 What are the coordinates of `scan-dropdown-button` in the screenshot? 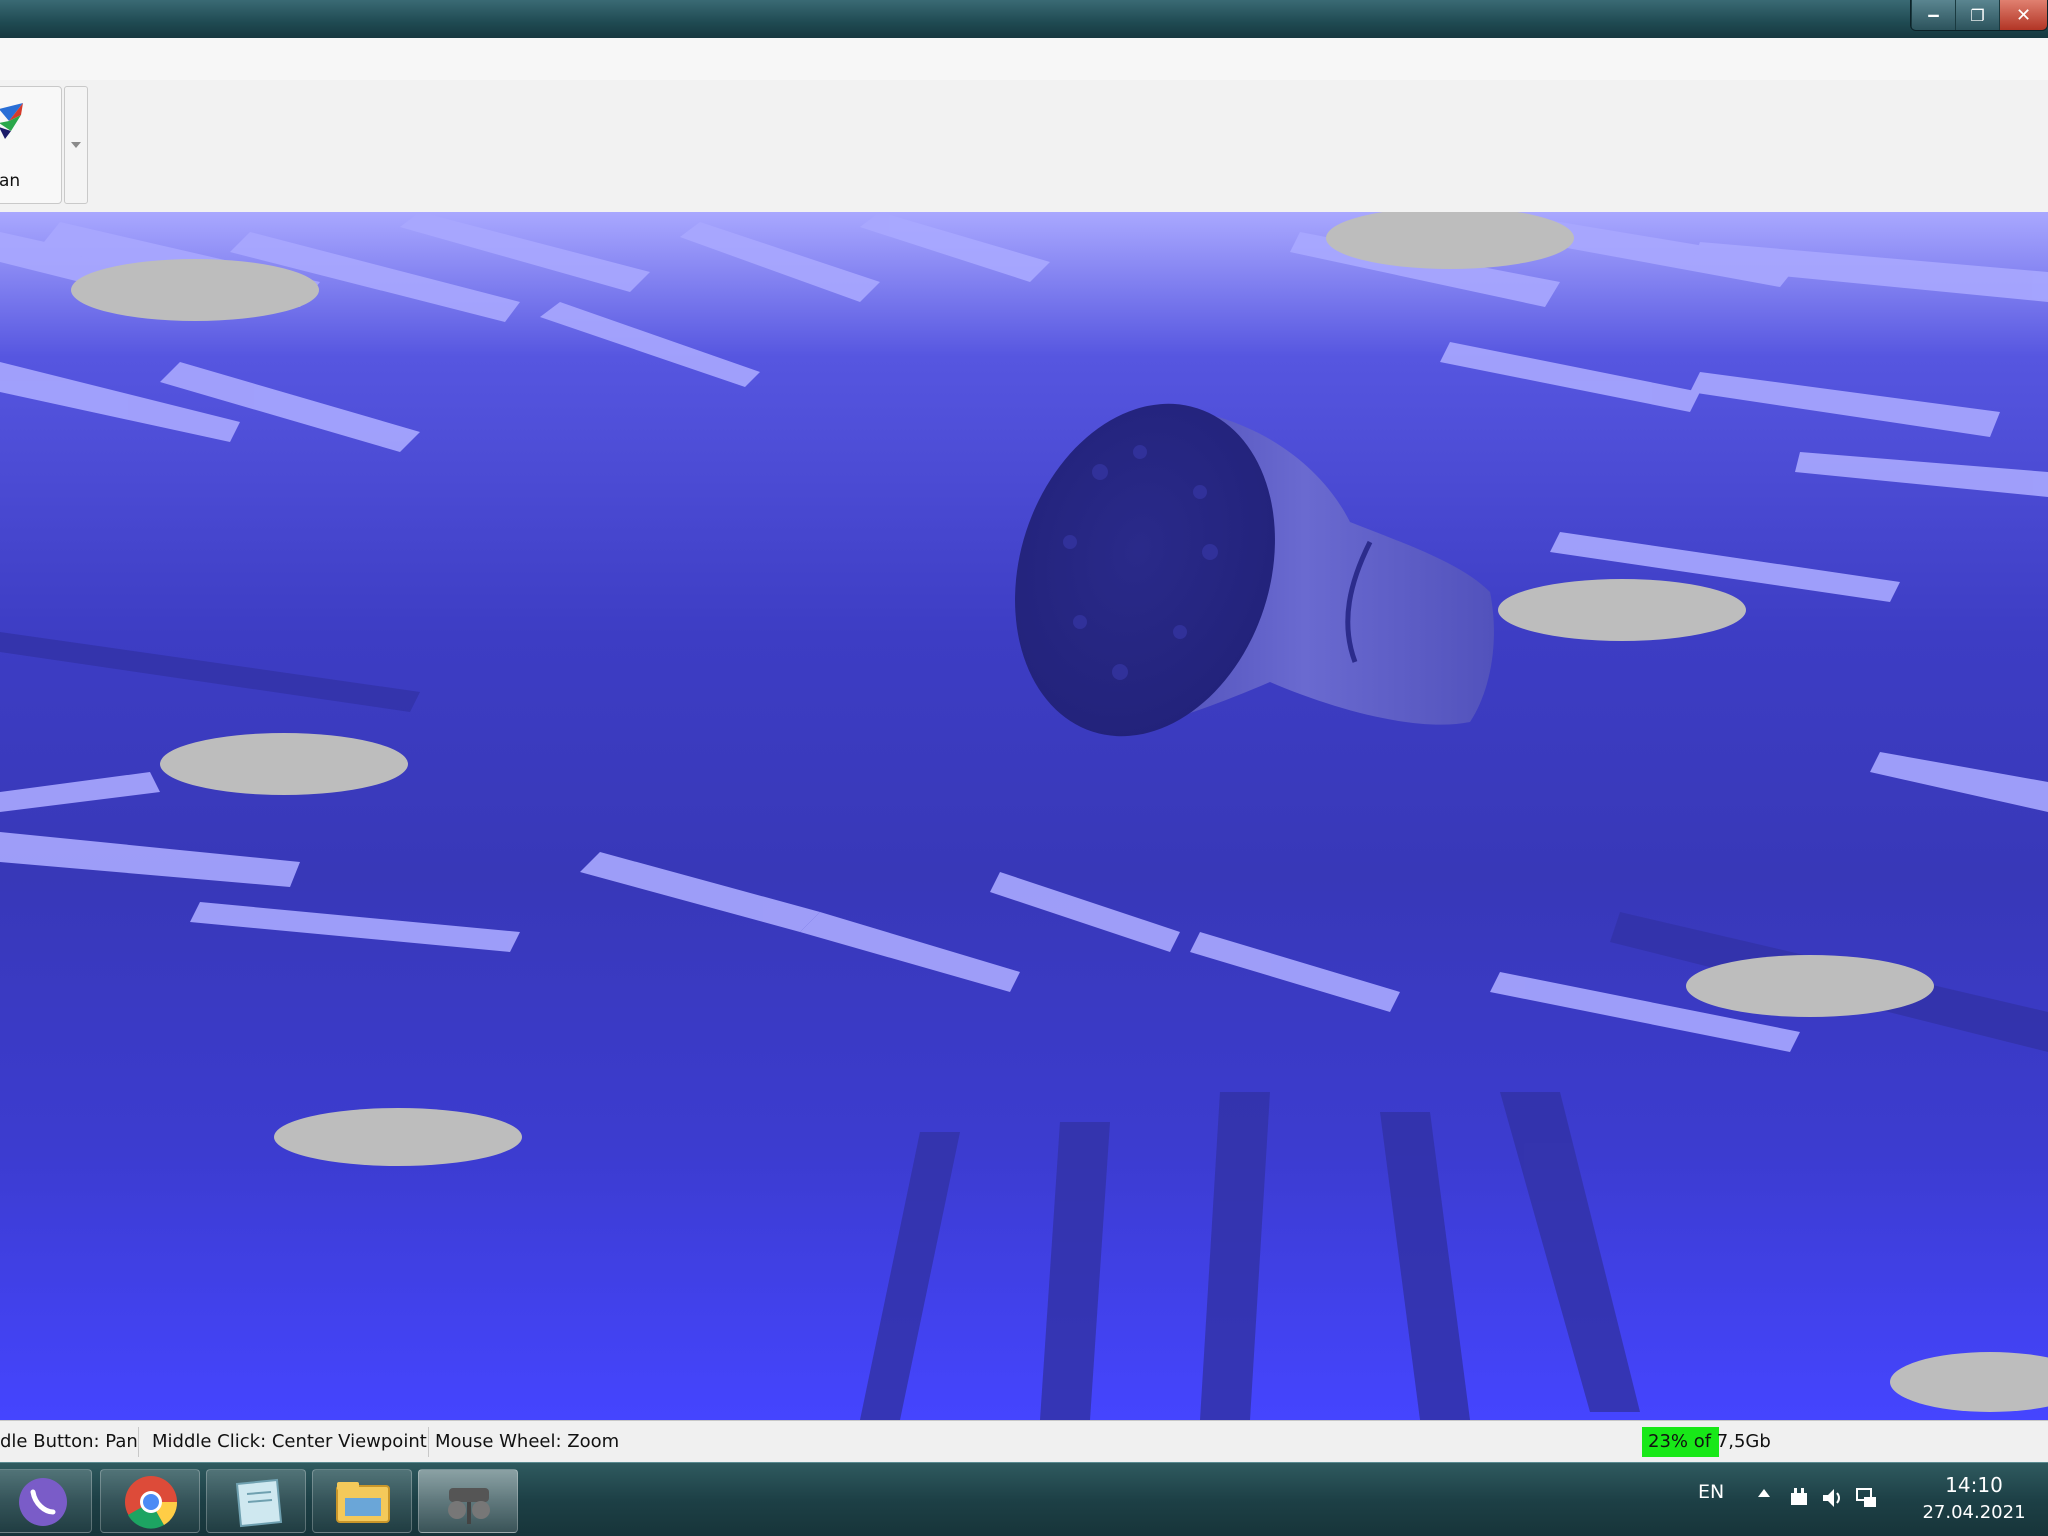 It's located at (76, 145).